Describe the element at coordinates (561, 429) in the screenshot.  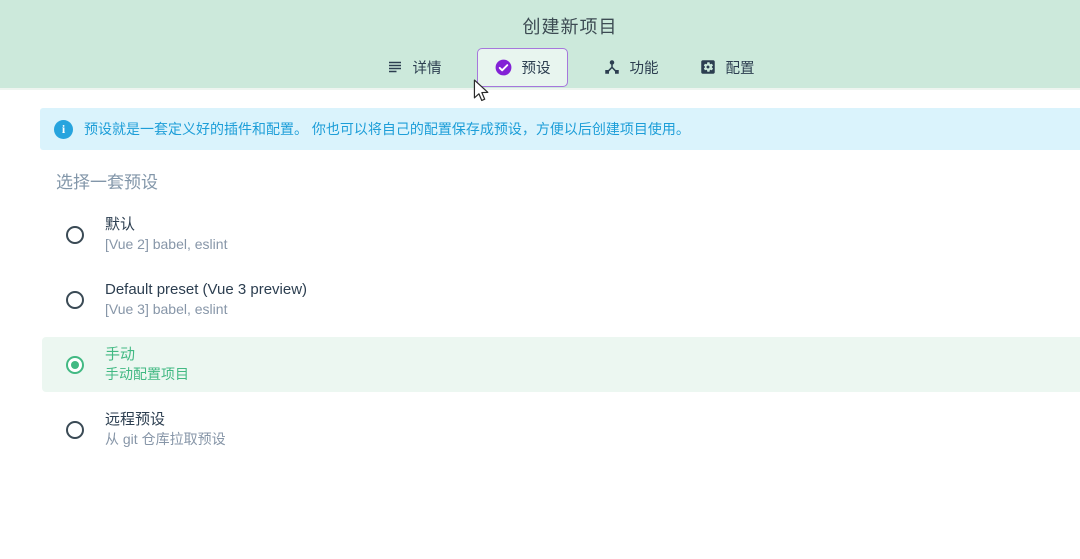
I see `preset-option-remote: 远程预设 从 git 仓库拉取预设` at that location.